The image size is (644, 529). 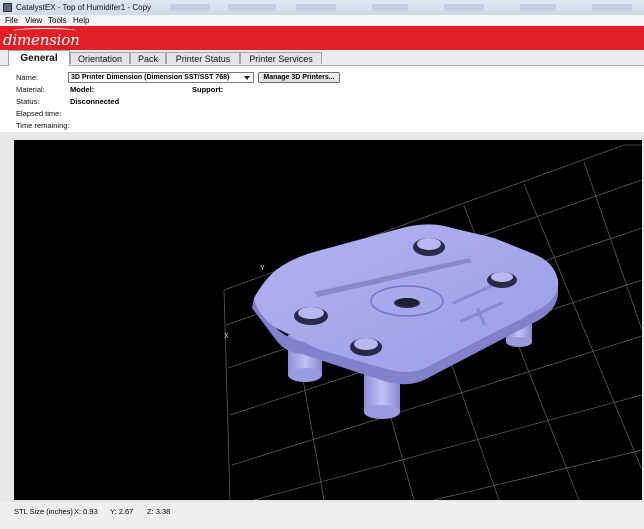 I want to click on support-label: Support:, so click(x=208, y=89).